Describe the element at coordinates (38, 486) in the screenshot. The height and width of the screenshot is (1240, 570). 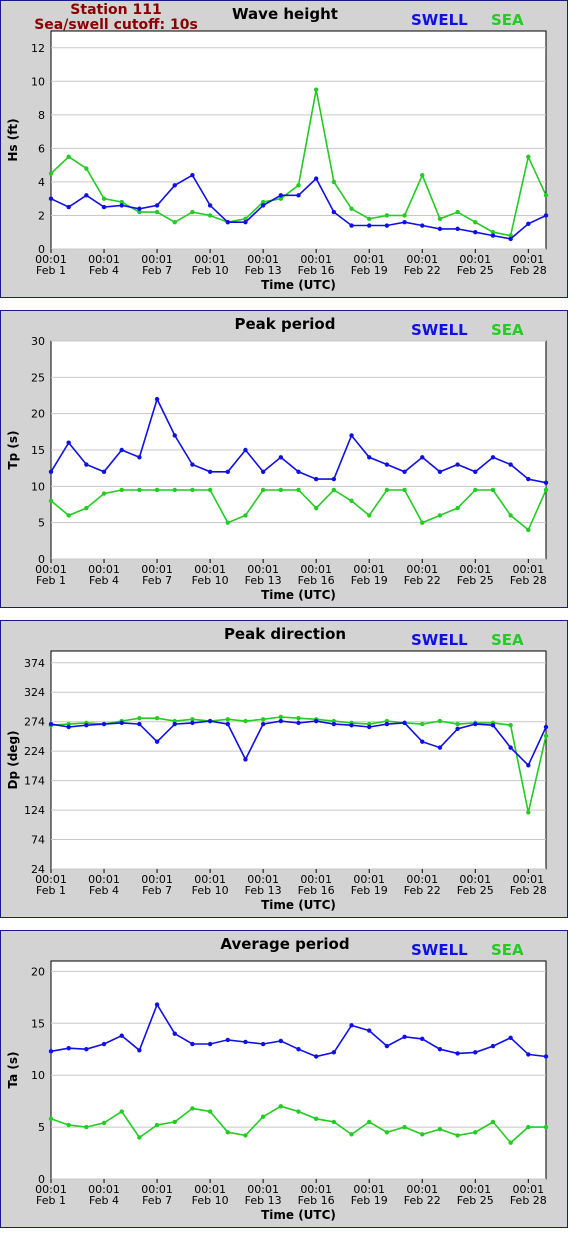
I see `y-tick-label: 10` at that location.